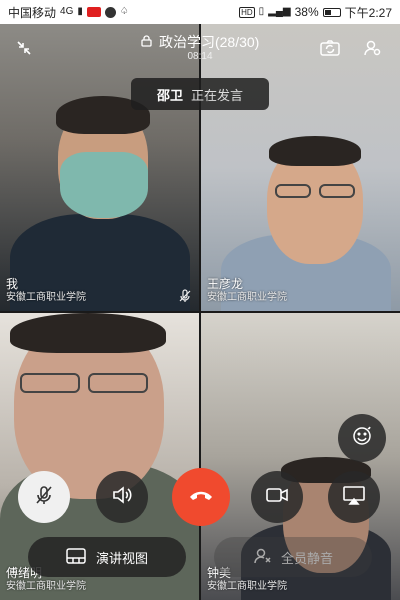  I want to click on snapchat-icon: ♤, so click(124, 11).